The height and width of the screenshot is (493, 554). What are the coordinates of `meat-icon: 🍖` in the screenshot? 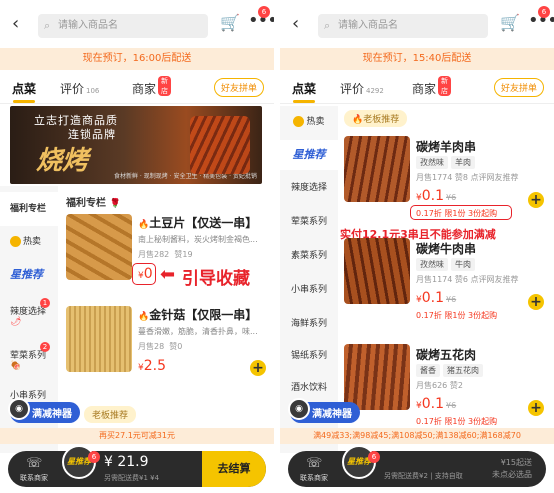 It's located at (16, 366).